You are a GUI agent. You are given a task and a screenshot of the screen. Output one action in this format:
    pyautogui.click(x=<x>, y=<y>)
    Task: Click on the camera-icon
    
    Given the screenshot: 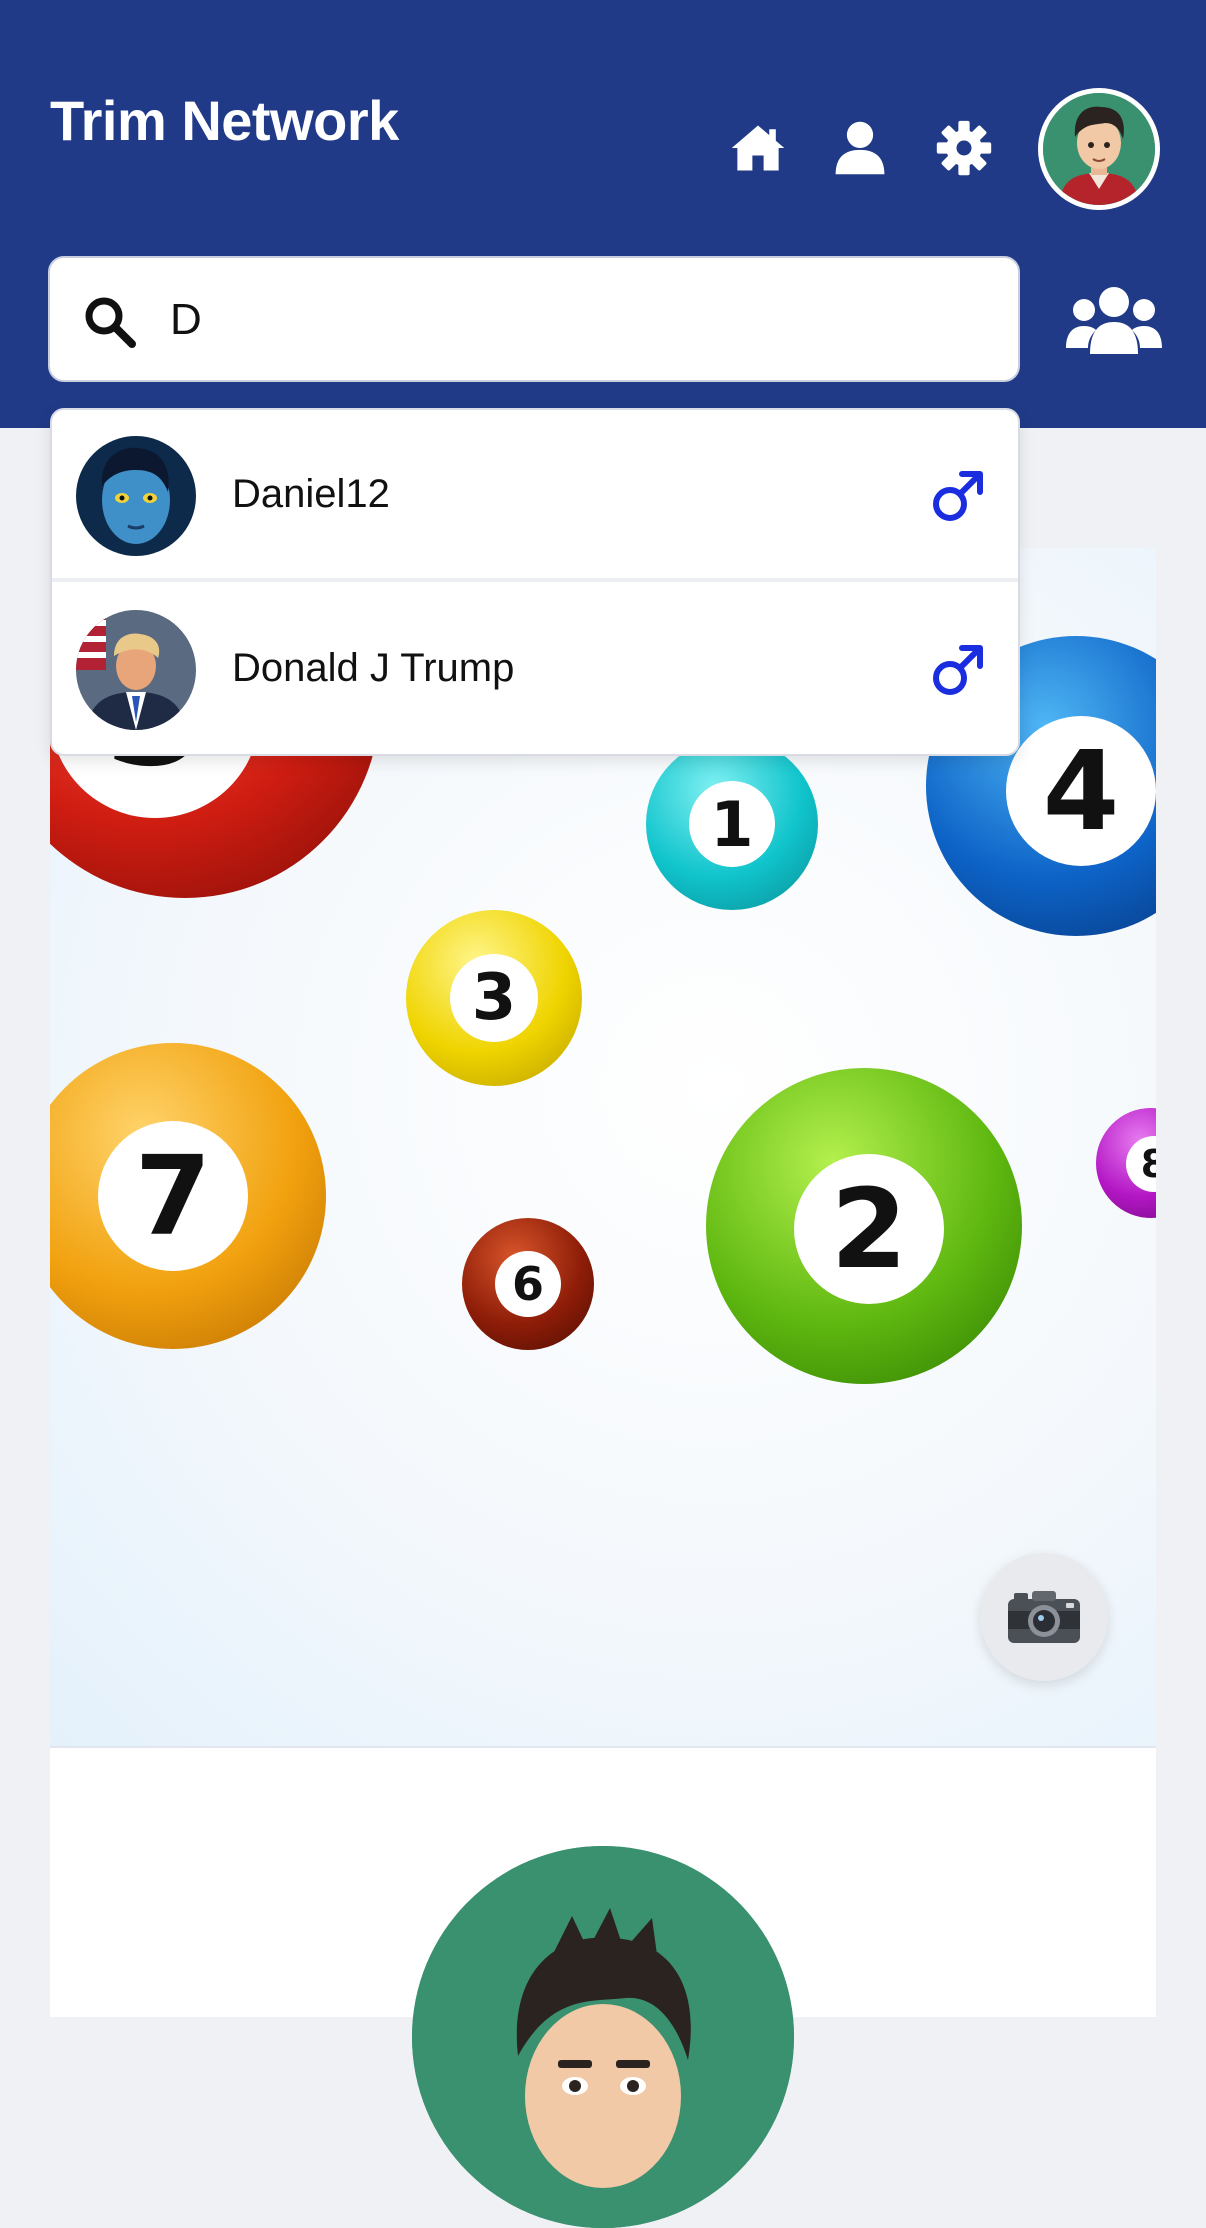 What is the action you would take?
    pyautogui.click(x=1044, y=1617)
    